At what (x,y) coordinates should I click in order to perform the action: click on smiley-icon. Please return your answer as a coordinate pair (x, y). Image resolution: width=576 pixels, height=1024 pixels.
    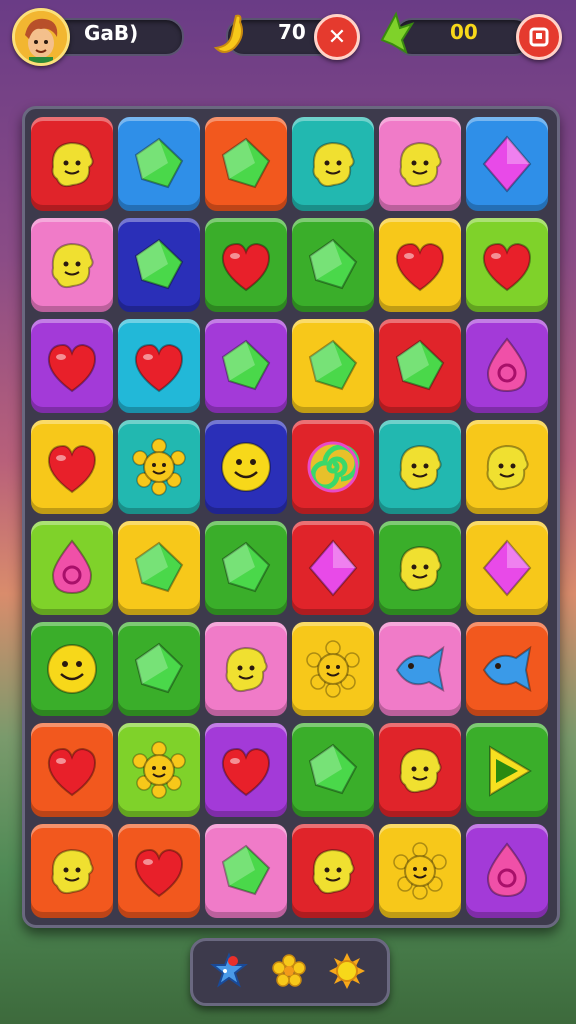
    Looking at the image, I should click on (246, 467).